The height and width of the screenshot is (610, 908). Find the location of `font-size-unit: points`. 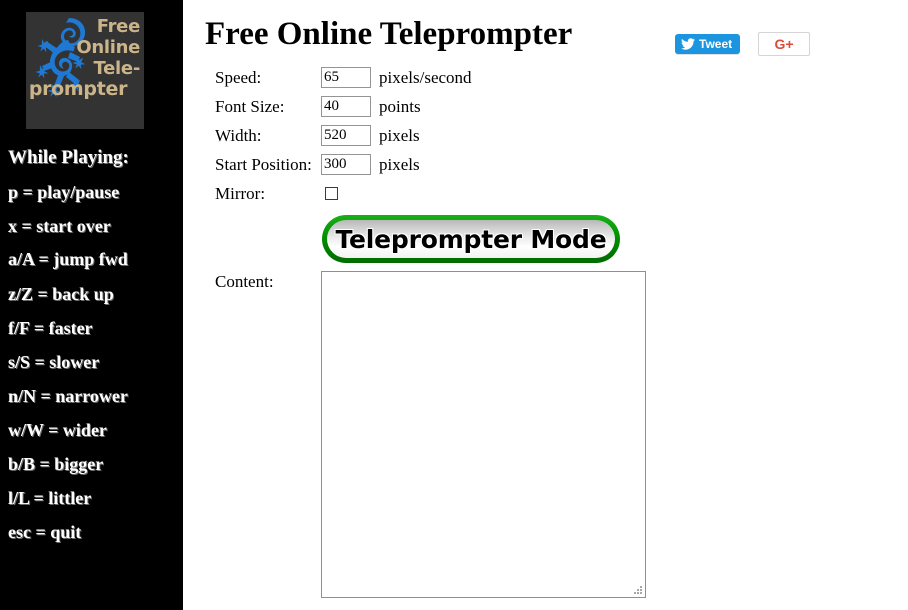

font-size-unit: points is located at coordinates (400, 106).